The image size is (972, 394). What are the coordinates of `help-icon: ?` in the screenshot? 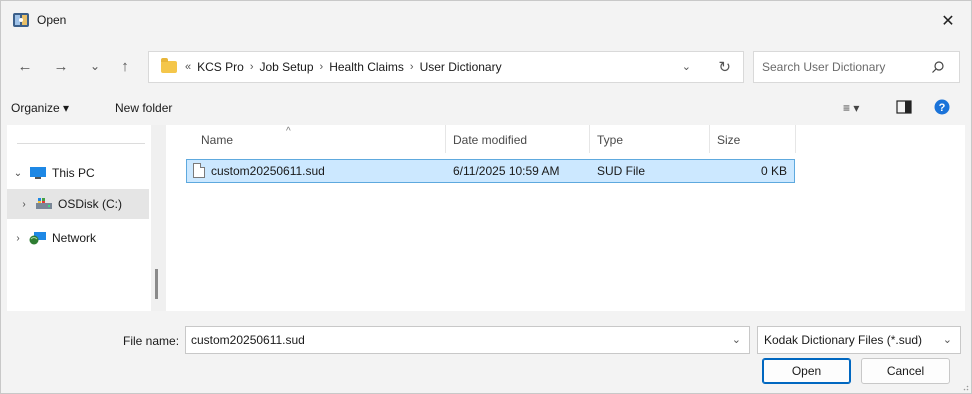 It's located at (942, 107).